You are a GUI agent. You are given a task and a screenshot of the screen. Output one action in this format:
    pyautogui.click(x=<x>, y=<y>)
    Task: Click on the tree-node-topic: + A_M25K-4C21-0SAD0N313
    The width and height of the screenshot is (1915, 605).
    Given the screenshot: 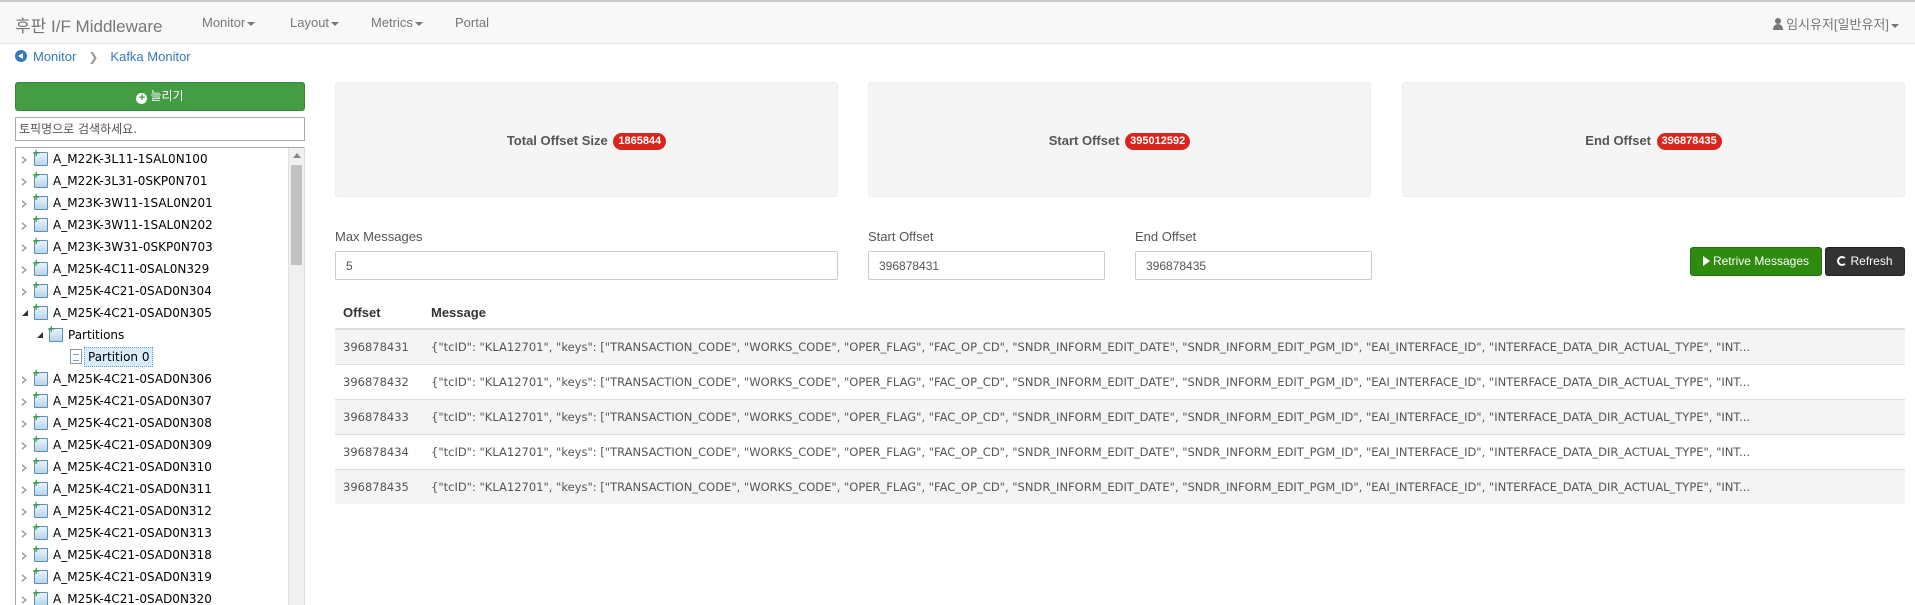 What is the action you would take?
    pyautogui.click(x=152, y=533)
    